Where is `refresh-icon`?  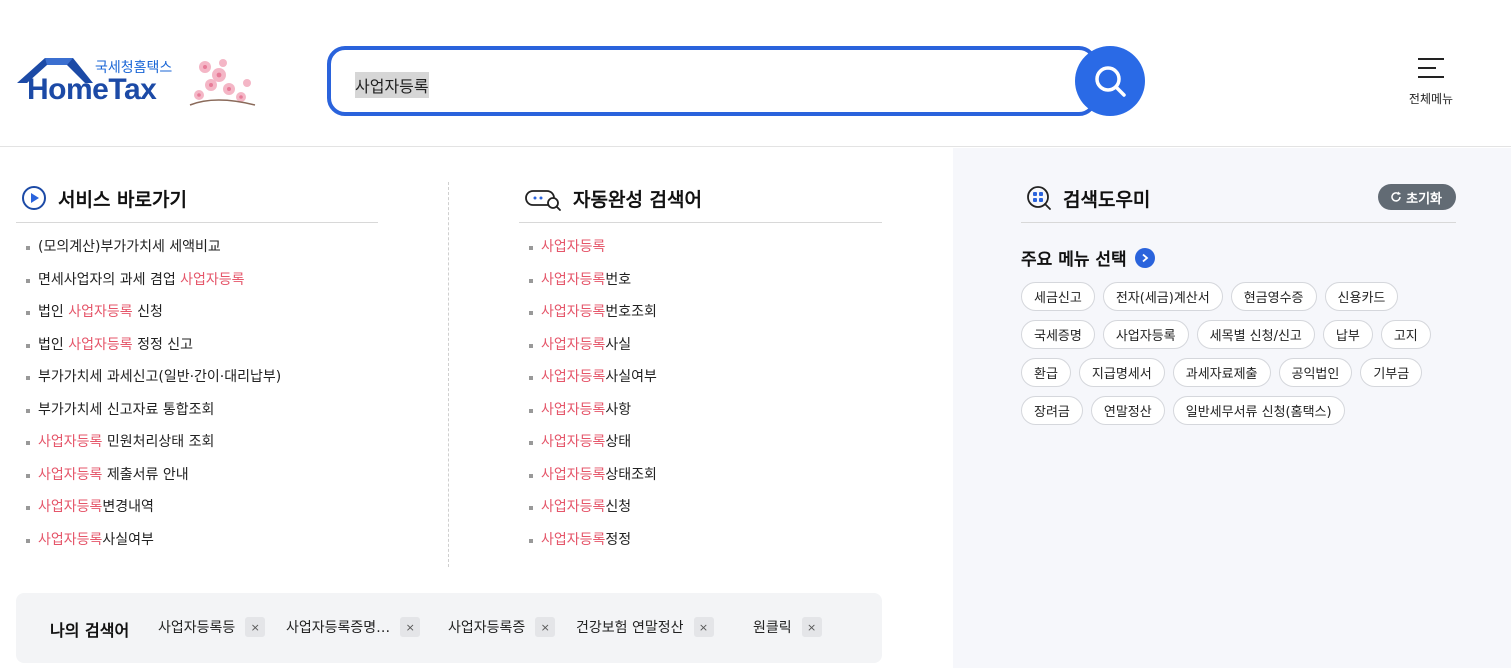
refresh-icon is located at coordinates (1396, 196).